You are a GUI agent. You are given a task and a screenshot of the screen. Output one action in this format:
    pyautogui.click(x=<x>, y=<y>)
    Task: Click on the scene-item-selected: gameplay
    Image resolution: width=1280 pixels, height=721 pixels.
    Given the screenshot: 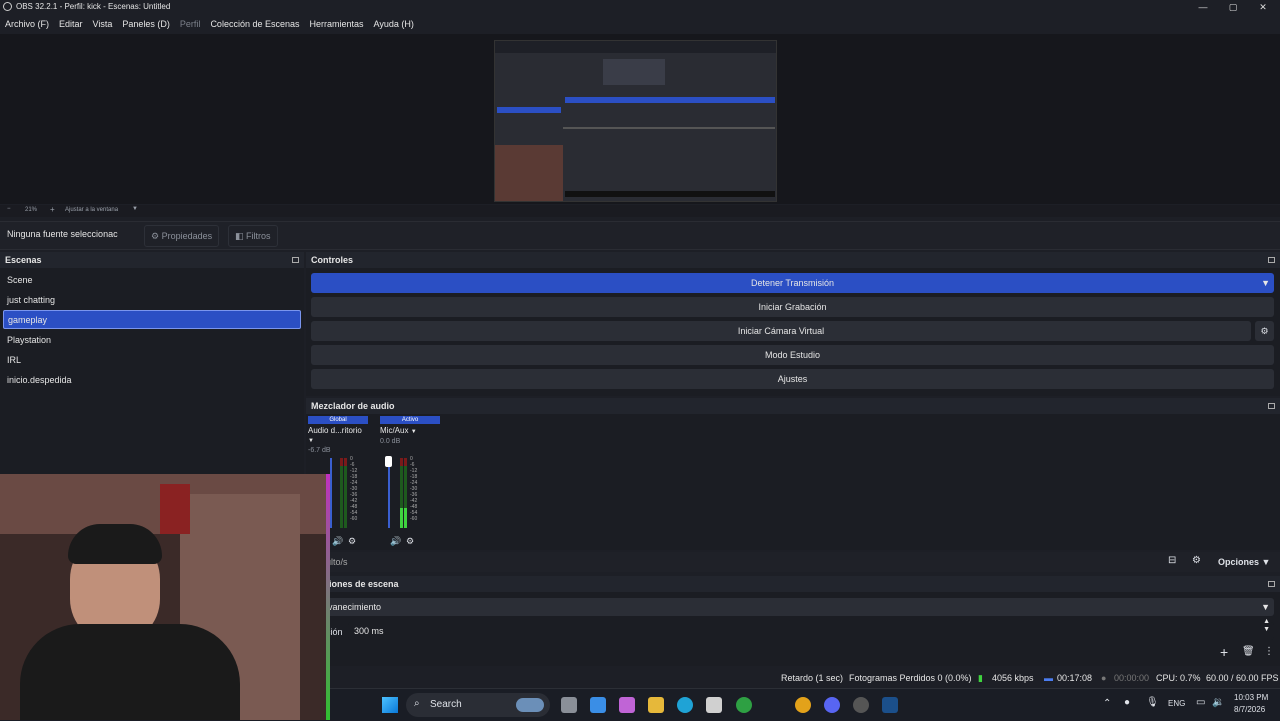 What is the action you would take?
    pyautogui.click(x=152, y=319)
    